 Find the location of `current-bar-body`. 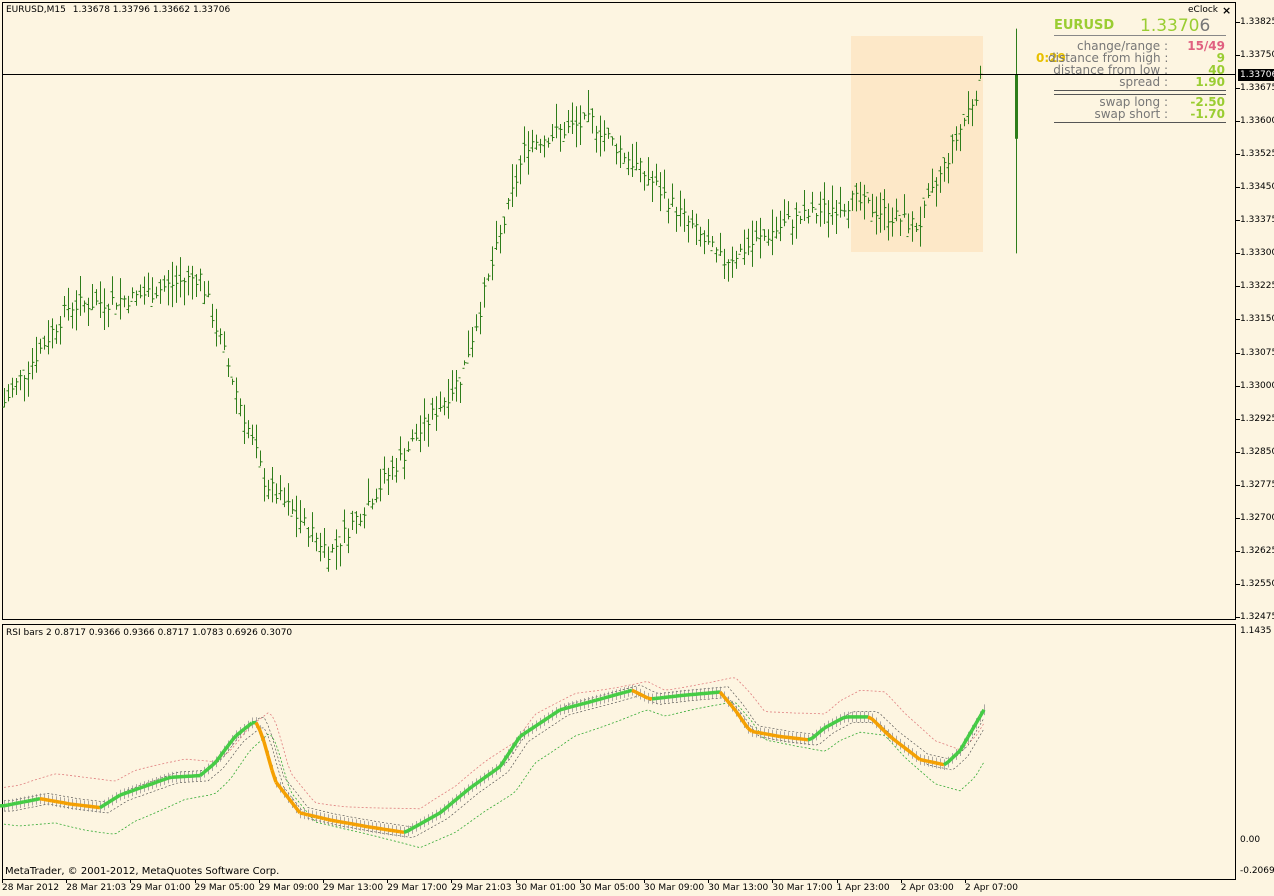

current-bar-body is located at coordinates (1016, 106).